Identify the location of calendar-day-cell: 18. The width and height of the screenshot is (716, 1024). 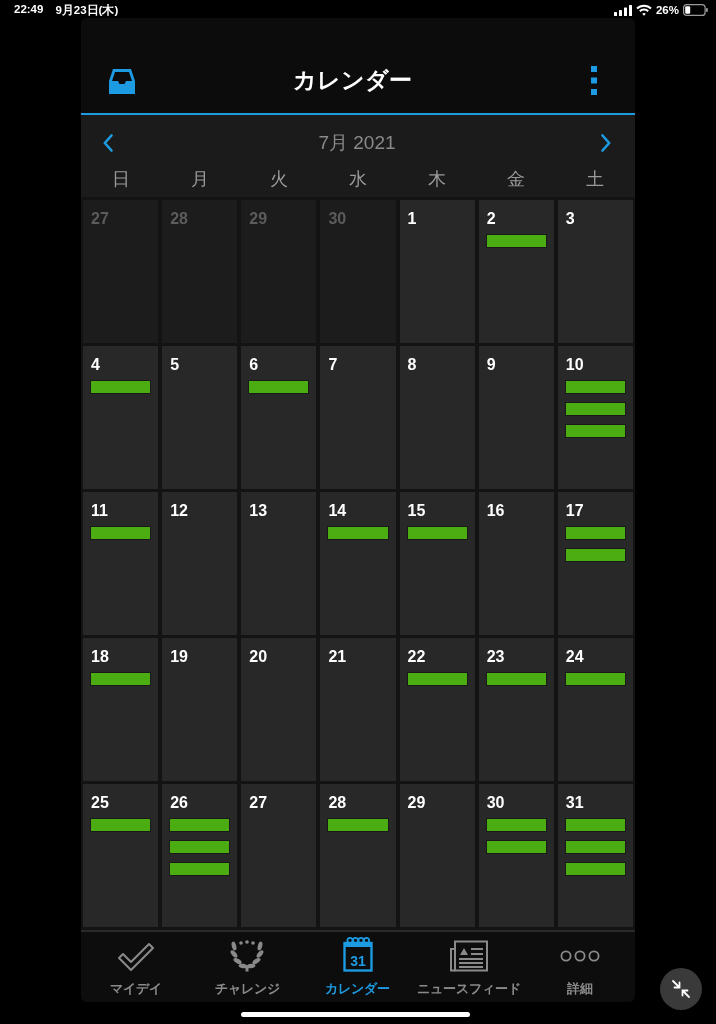
(121, 709).